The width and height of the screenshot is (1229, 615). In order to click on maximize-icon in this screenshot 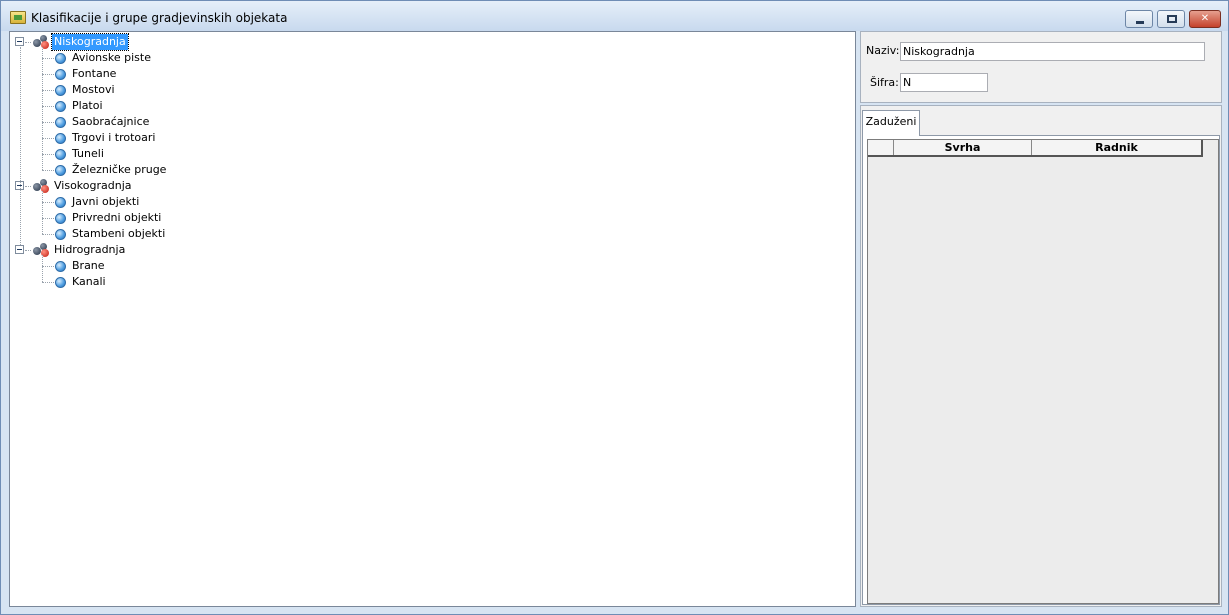, I will do `click(1172, 19)`.